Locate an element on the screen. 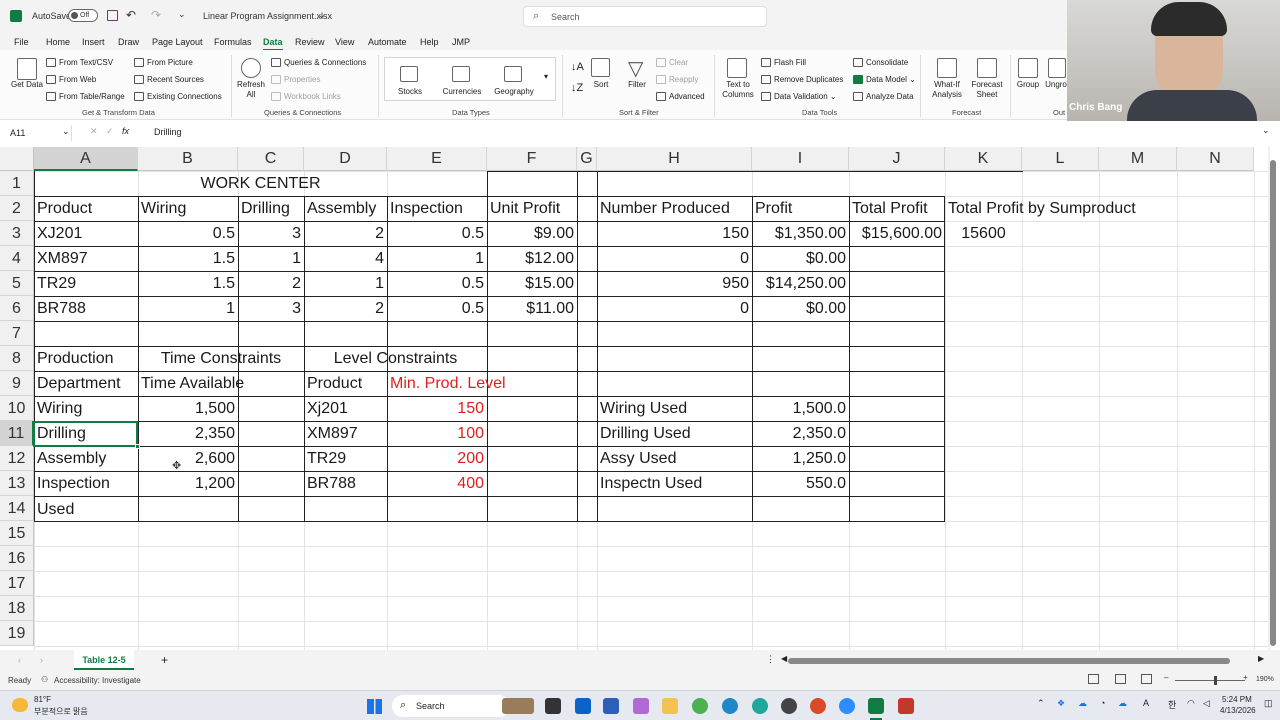 The image size is (1280, 720). redo-icon: ↷ is located at coordinates (156, 15).